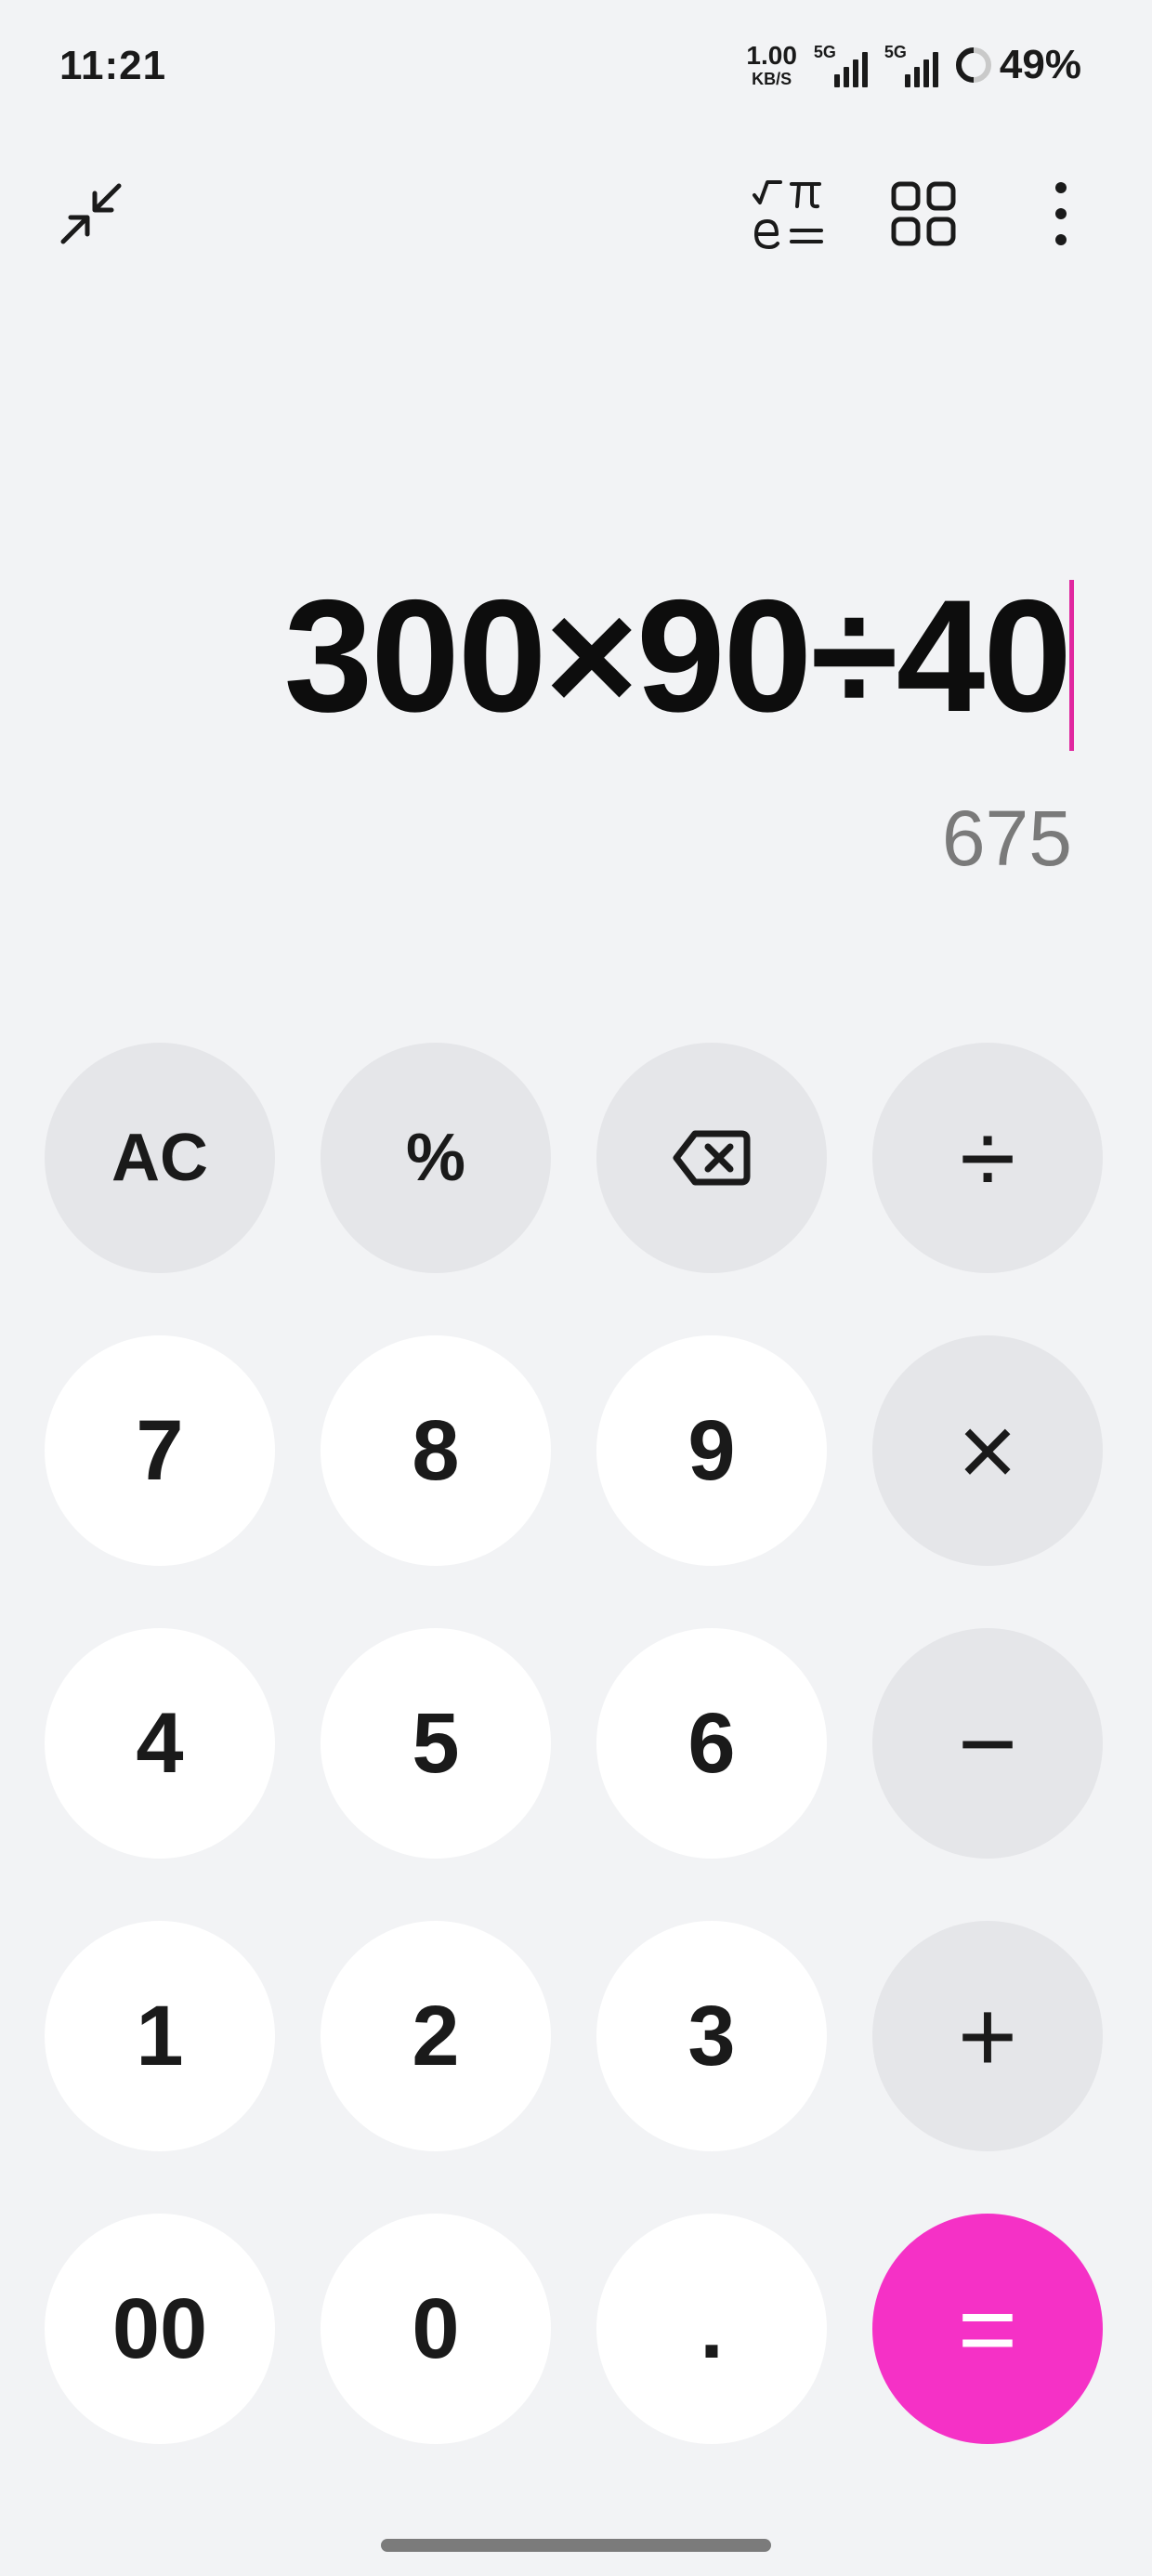 The width and height of the screenshot is (1152, 2576). What do you see at coordinates (711, 1450) in the screenshot?
I see `digit-9-button: 9` at bounding box center [711, 1450].